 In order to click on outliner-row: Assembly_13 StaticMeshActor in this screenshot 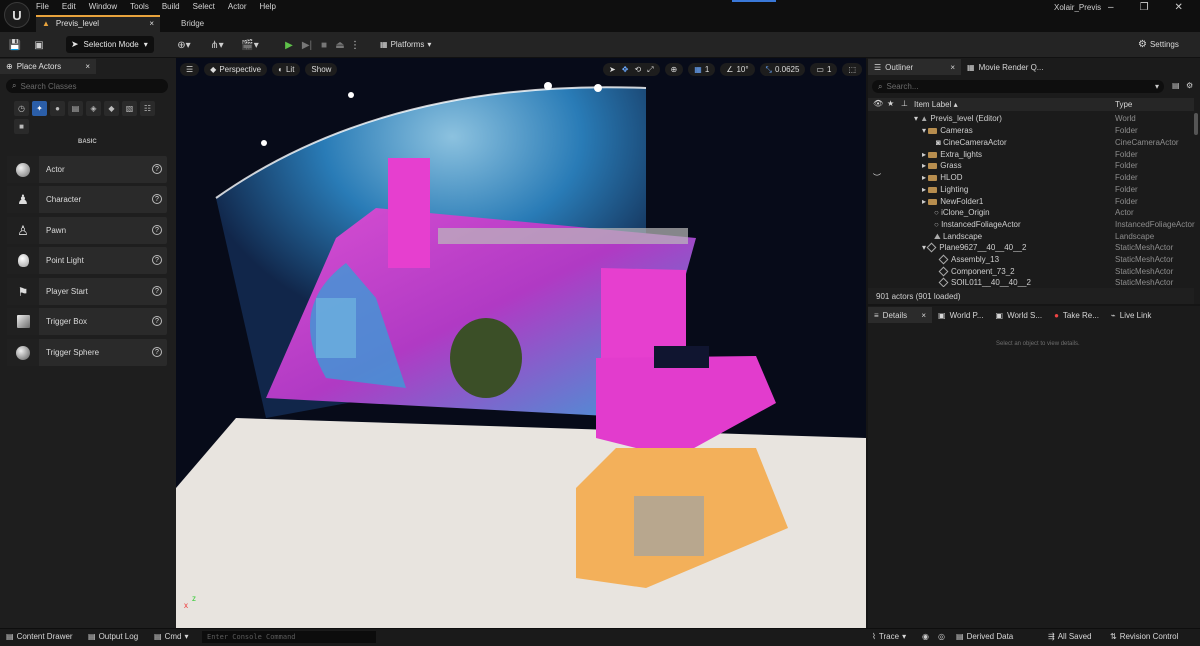, I will do `click(1031, 260)`.